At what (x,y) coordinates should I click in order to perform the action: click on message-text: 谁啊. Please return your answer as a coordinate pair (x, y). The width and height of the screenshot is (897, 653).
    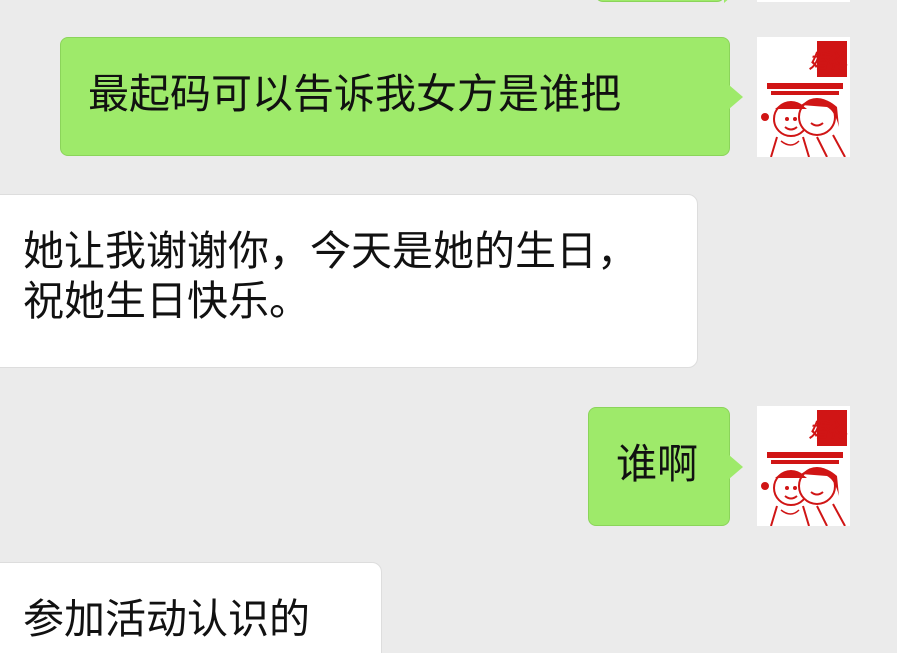
    Looking at the image, I should click on (657, 464).